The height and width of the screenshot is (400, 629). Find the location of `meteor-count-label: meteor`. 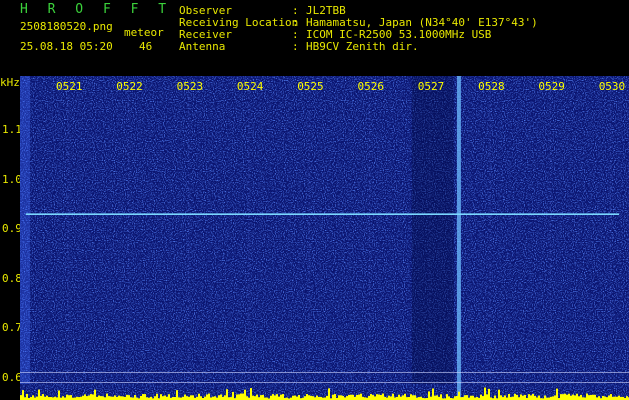

meteor-count-label: meteor is located at coordinates (144, 32).